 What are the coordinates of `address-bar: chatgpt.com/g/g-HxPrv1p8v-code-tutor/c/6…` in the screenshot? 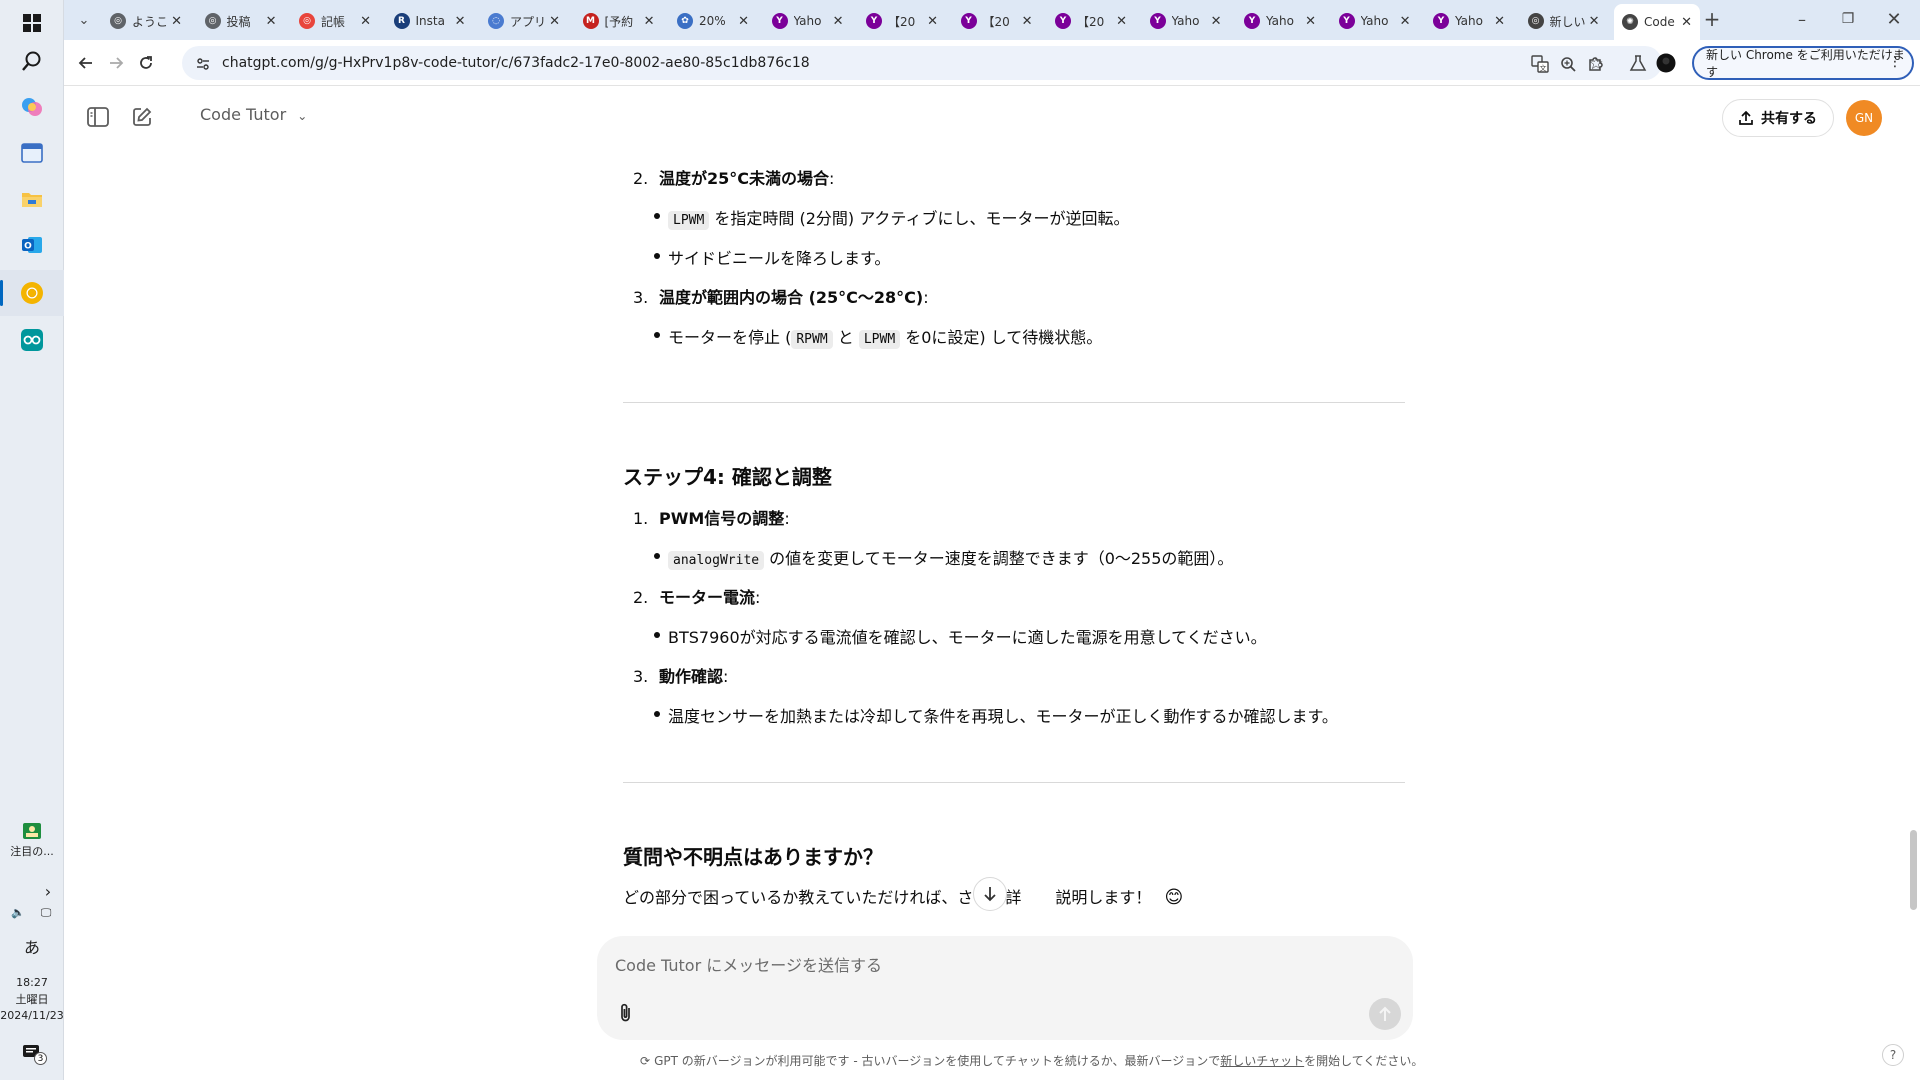 It's located at (922, 63).